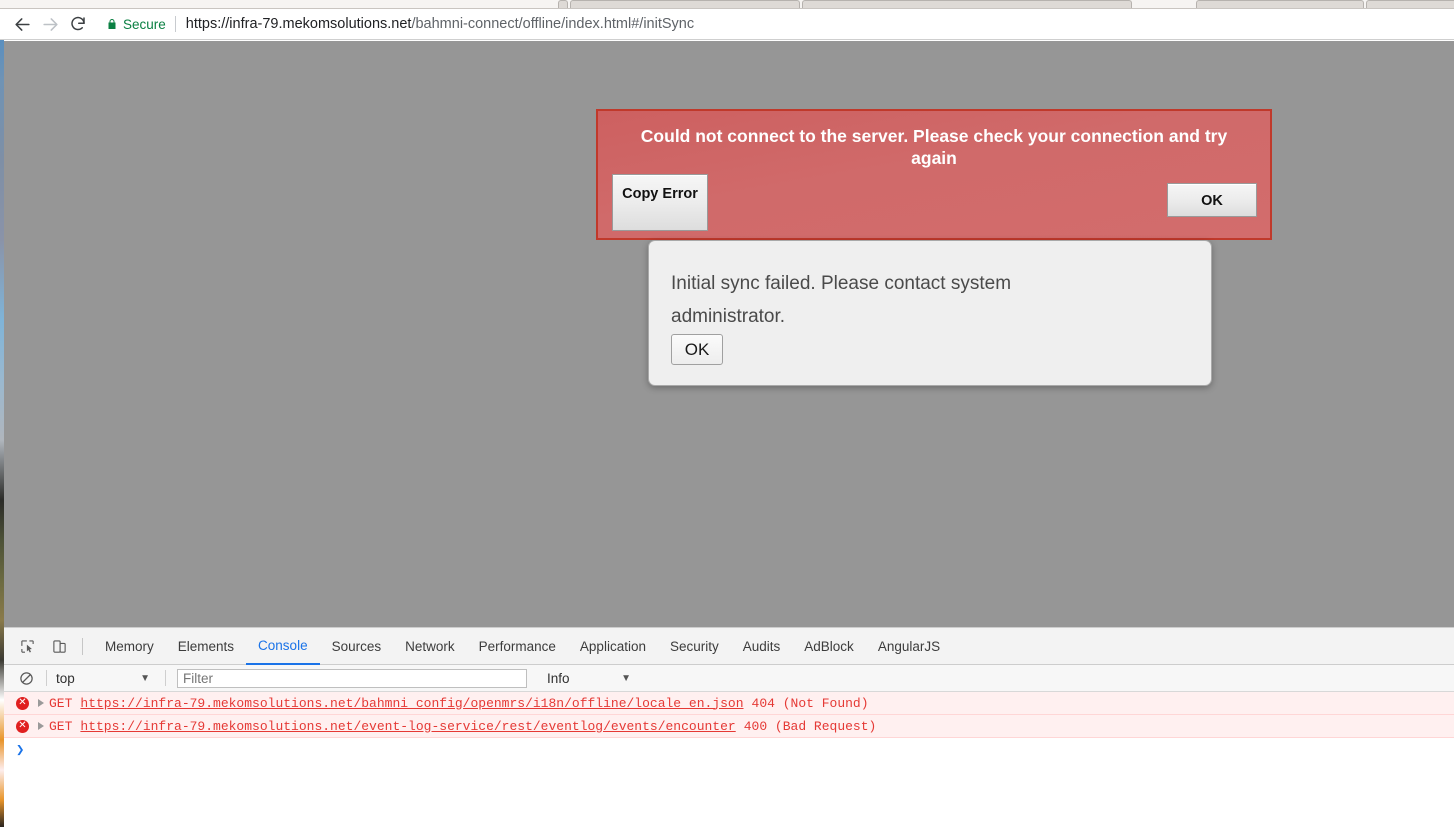 This screenshot has width=1454, height=827. What do you see at coordinates (206, 646) in the screenshot?
I see `devtools-tab-elements: Elements` at bounding box center [206, 646].